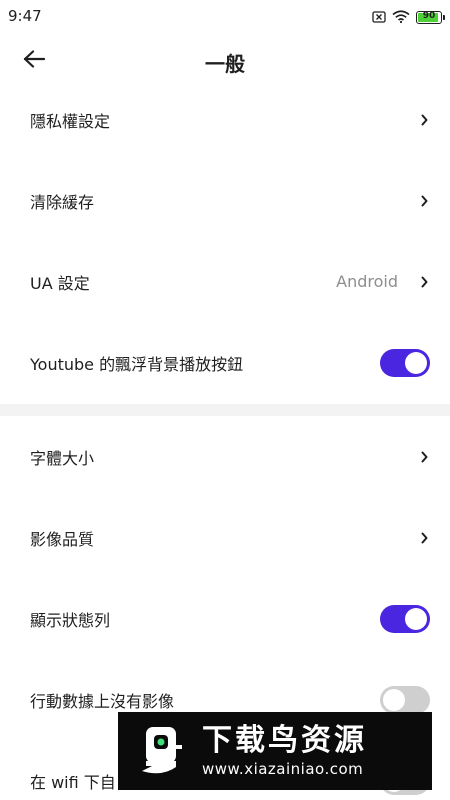 This screenshot has width=450, height=800. Describe the element at coordinates (225, 537) in the screenshot. I see `setting-image-quality: 影像品質` at that location.